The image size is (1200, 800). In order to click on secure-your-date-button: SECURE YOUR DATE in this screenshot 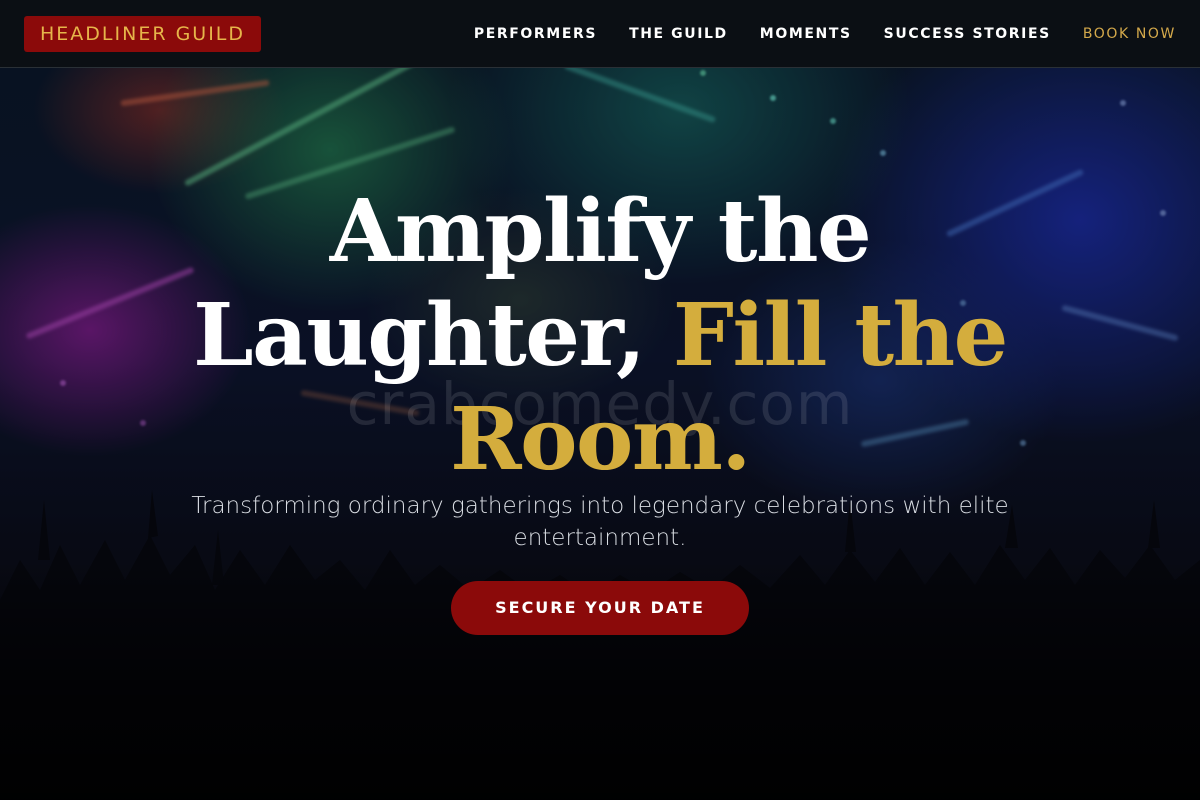, I will do `click(600, 608)`.